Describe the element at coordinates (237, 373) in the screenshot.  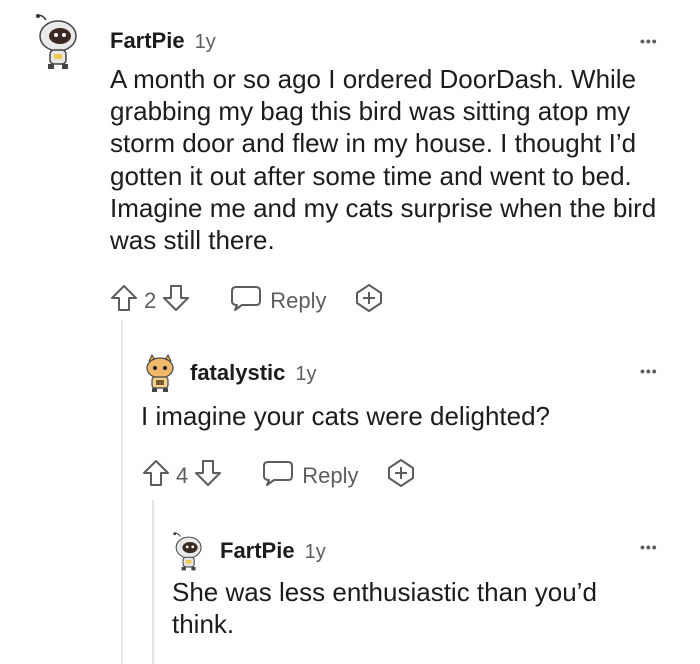
I see `username: fatalystic` at that location.